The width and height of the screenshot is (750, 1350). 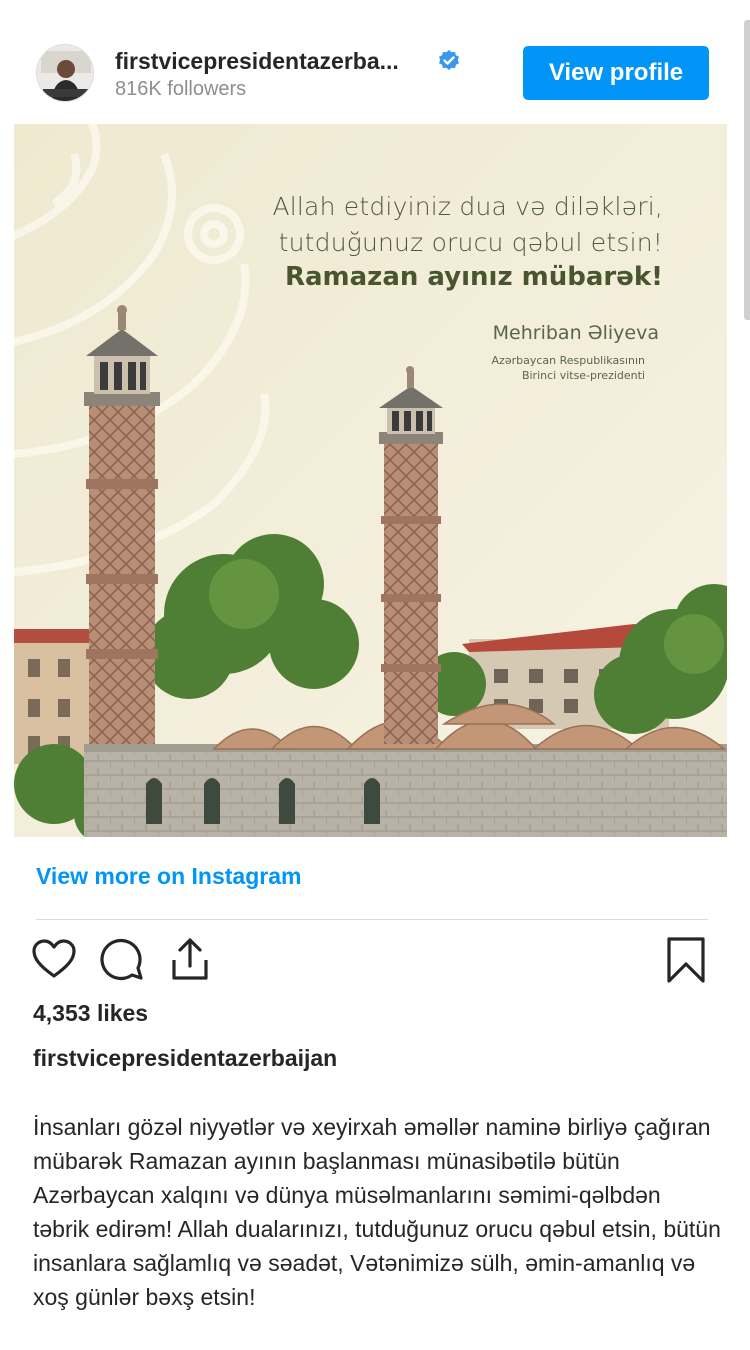 What do you see at coordinates (411, 555) in the screenshot?
I see `right-minaret` at bounding box center [411, 555].